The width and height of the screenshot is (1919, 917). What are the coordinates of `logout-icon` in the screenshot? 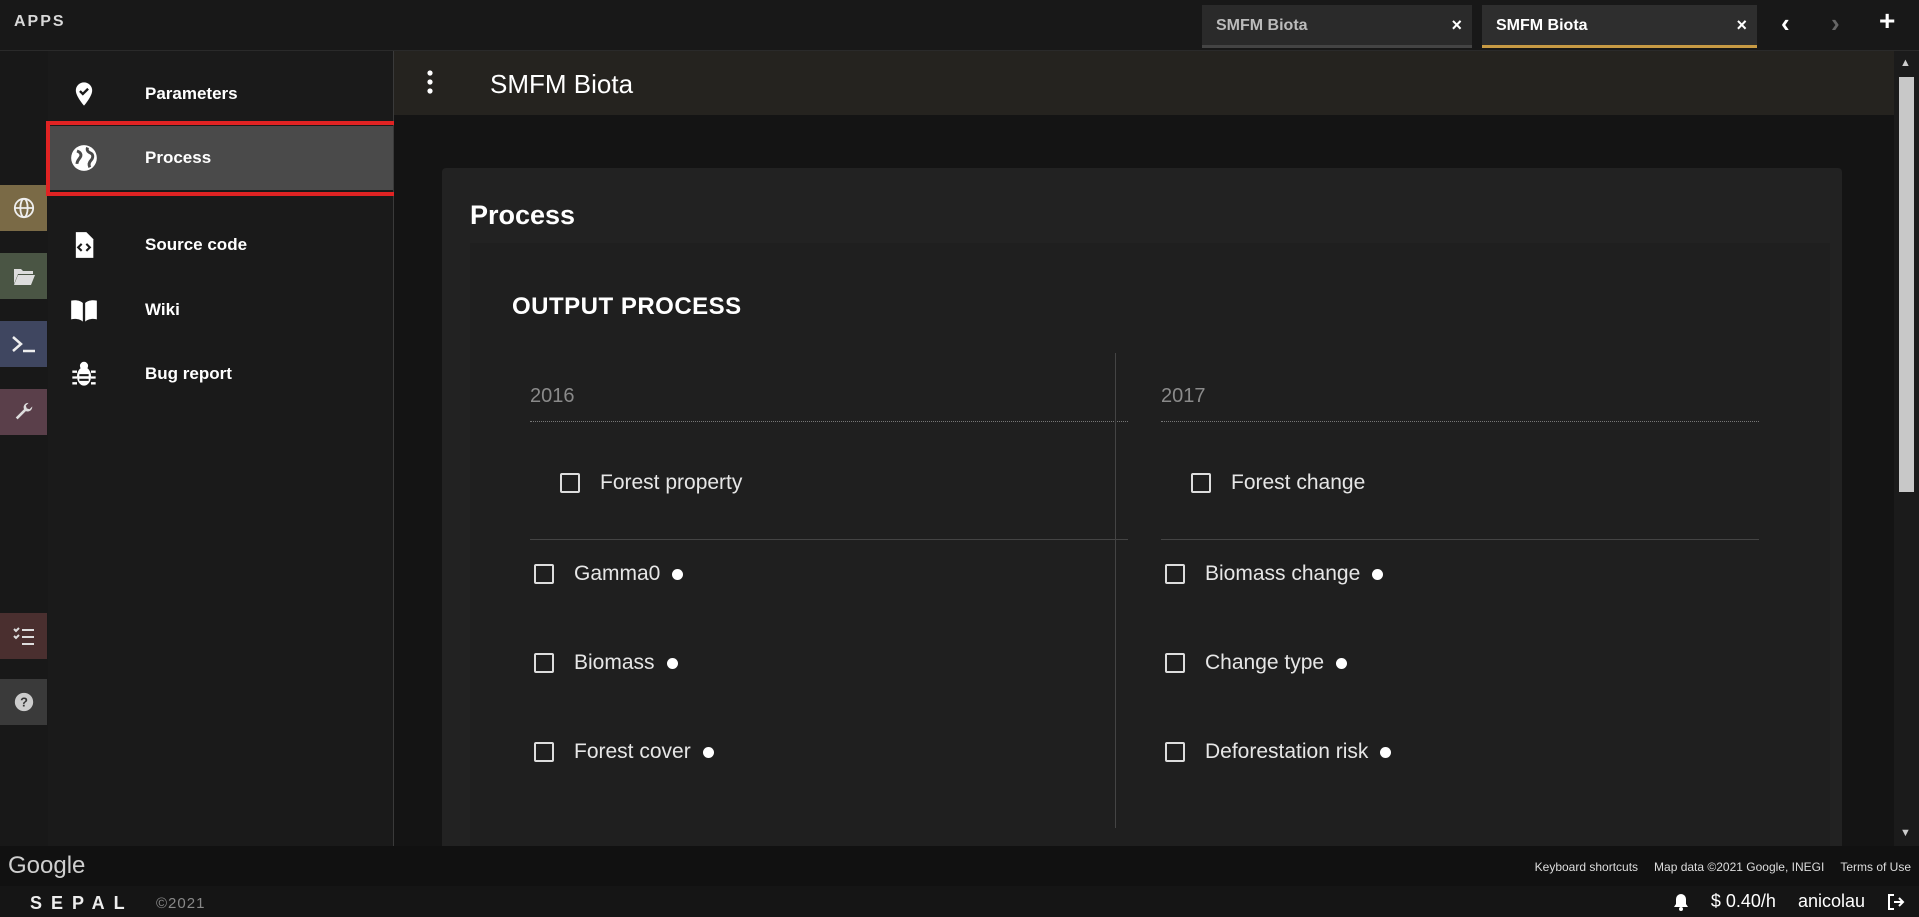 It's located at (1896, 901).